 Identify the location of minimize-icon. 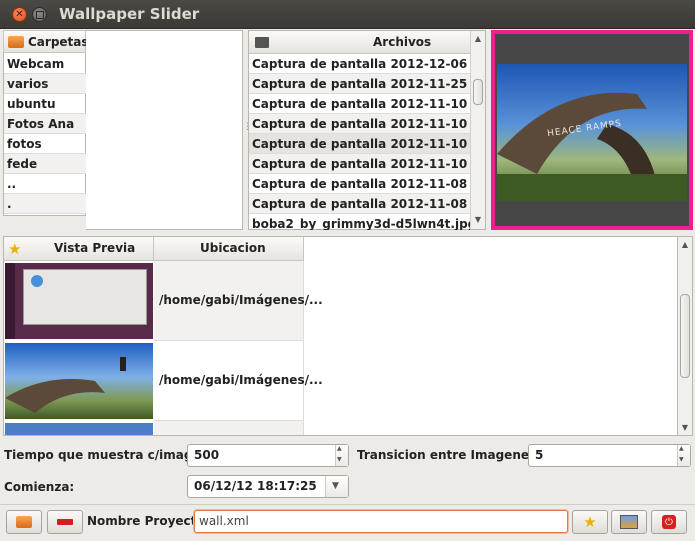
(39, 14).